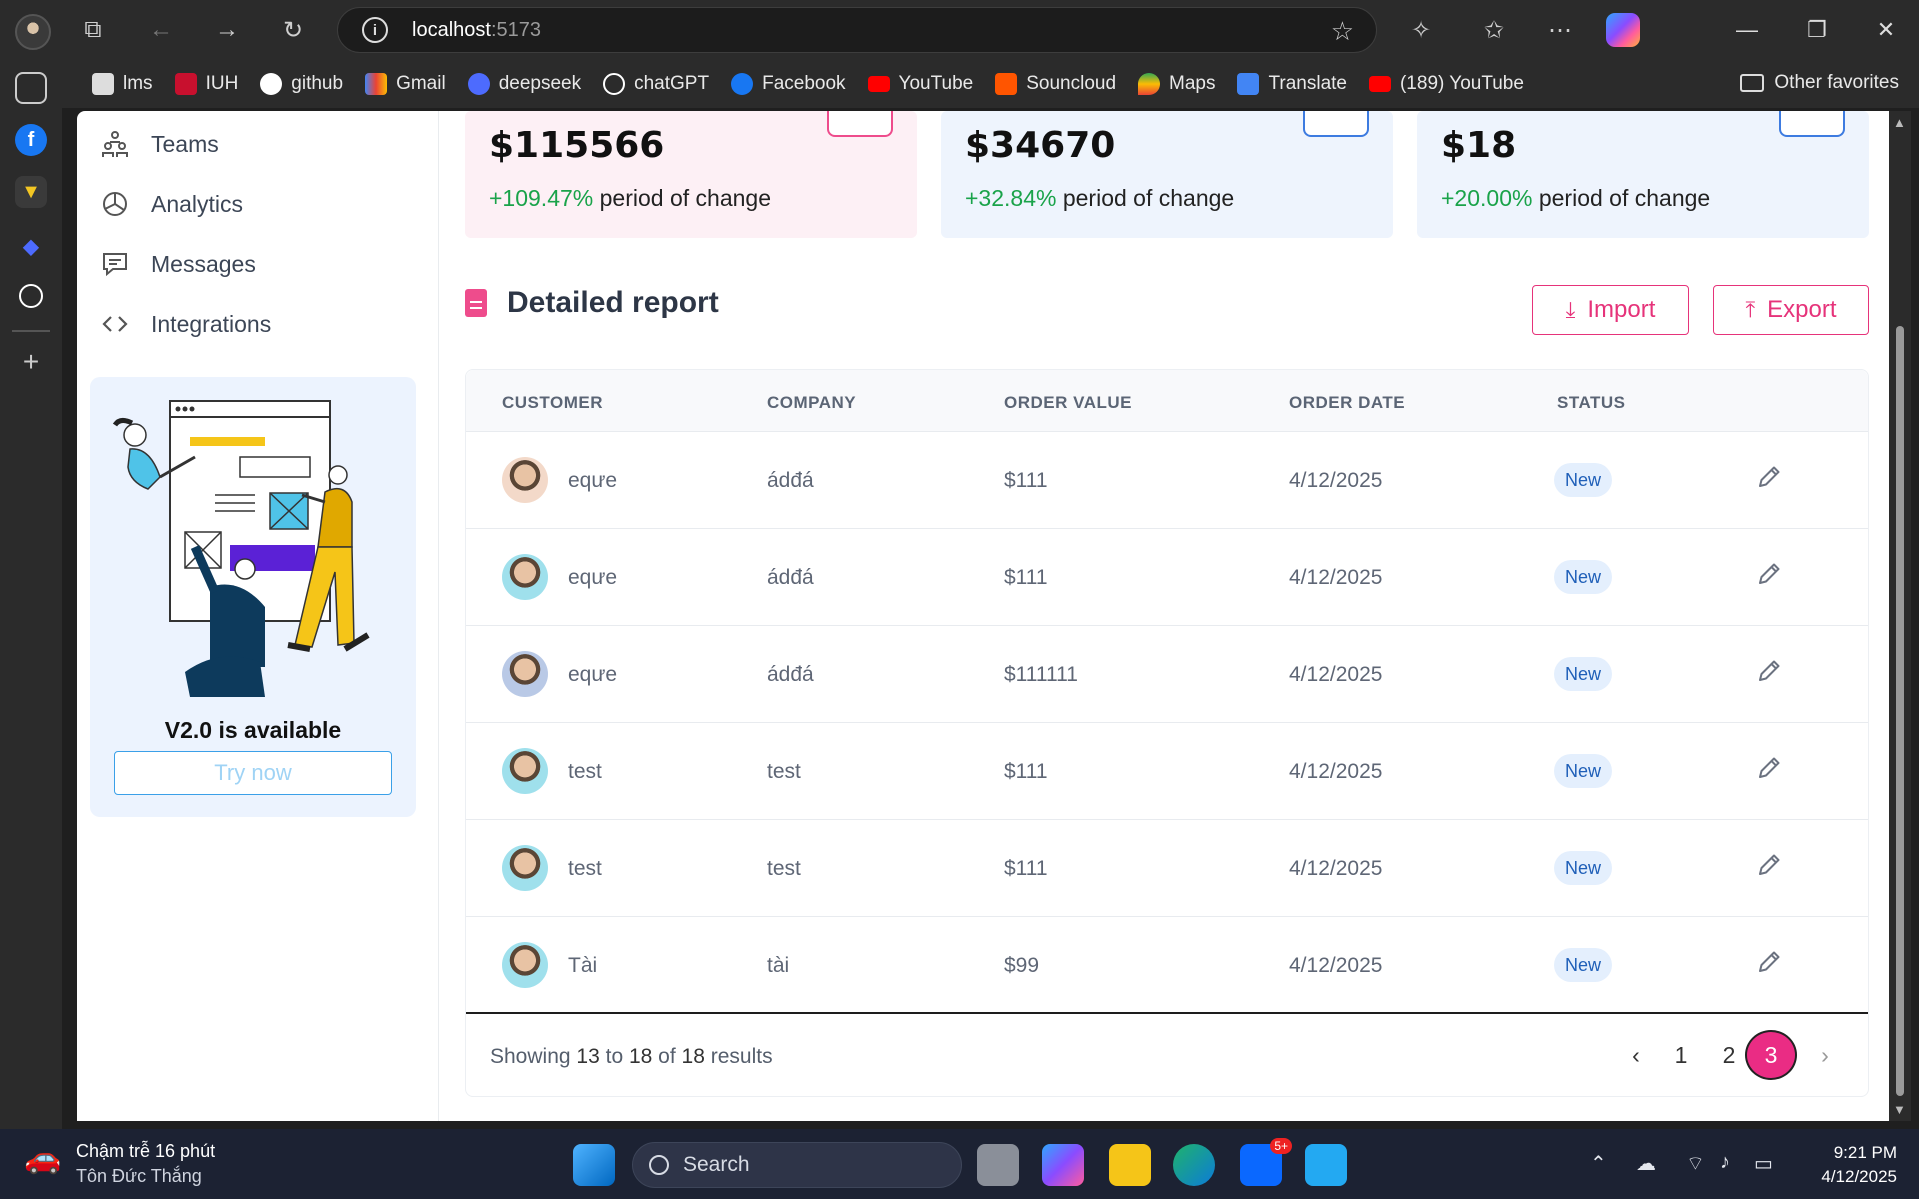 The width and height of the screenshot is (1919, 1199). I want to click on sidebar-item-teams: Teams, so click(160, 144).